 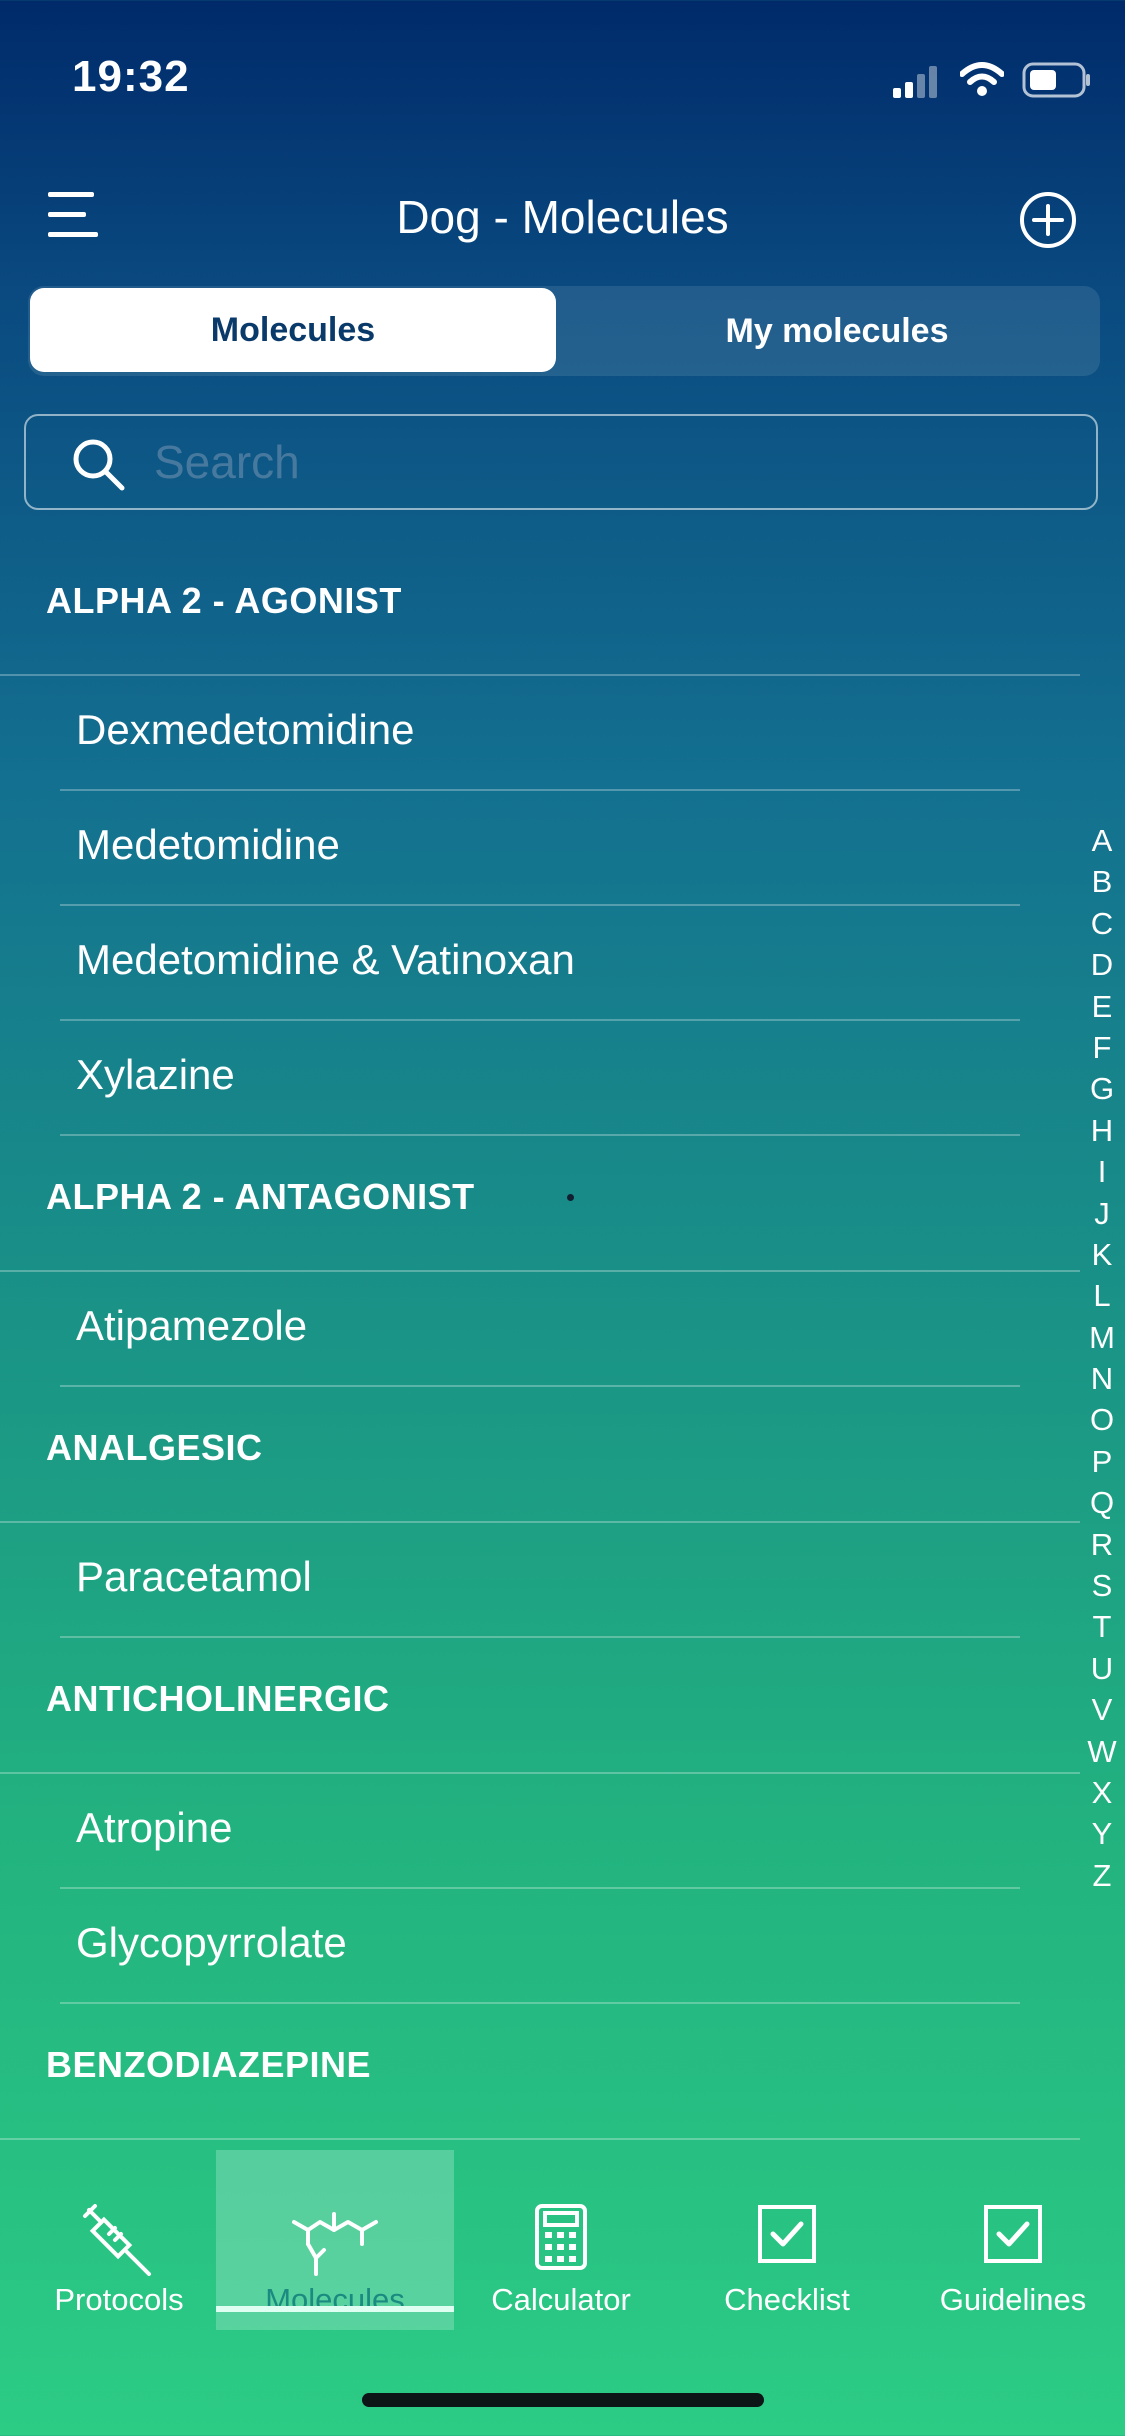 I want to click on index-letter: K, so click(x=1102, y=1254).